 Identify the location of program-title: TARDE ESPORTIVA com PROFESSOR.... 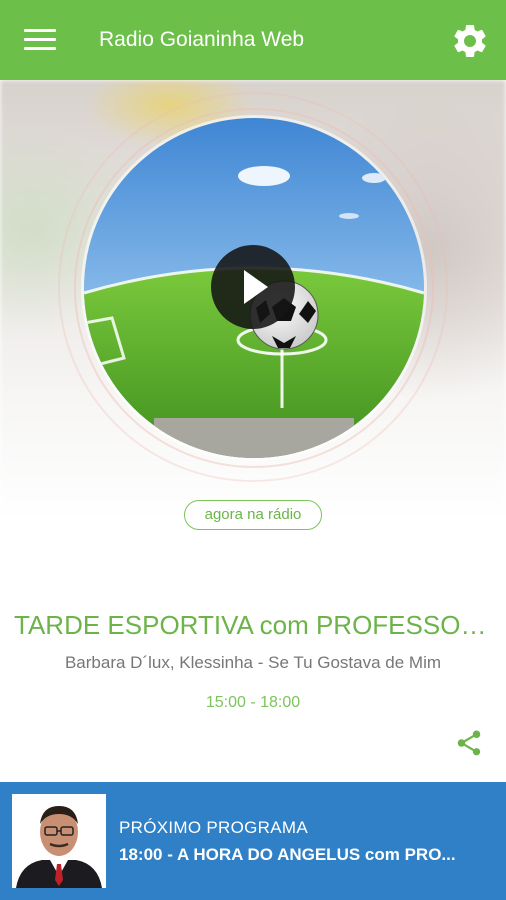
(255, 625).